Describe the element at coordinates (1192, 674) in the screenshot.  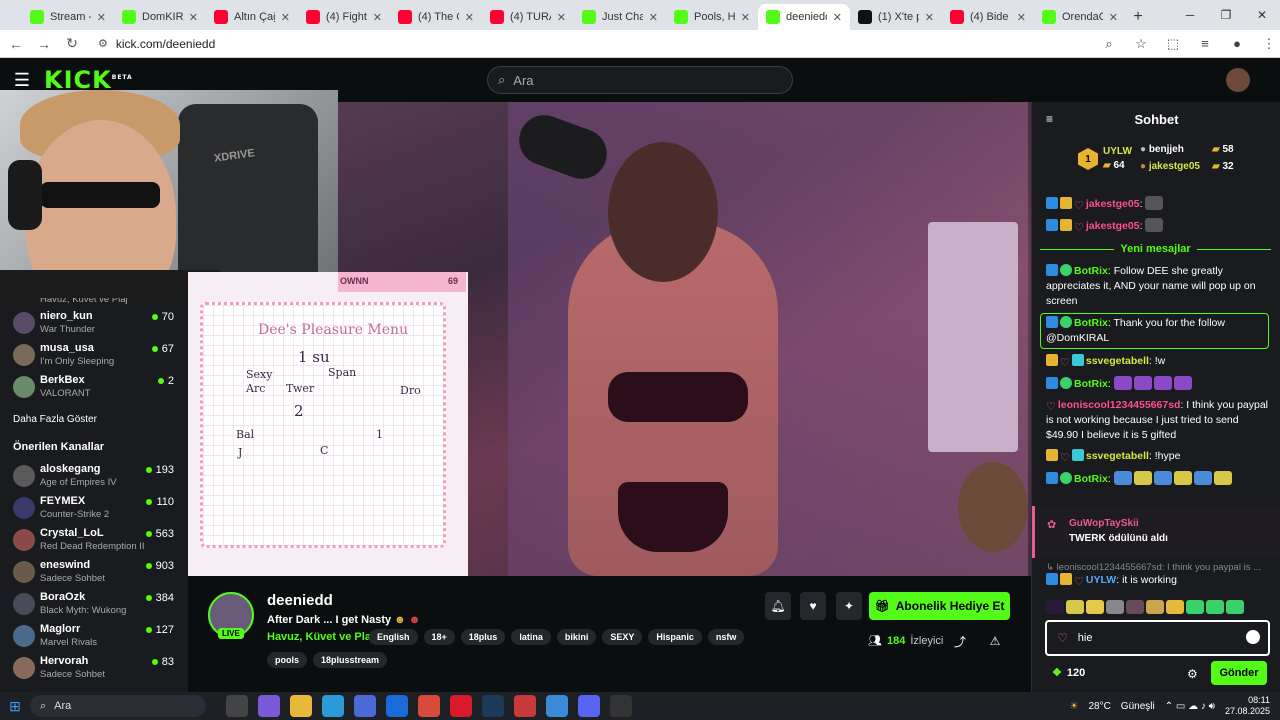
I see `chat-settings-icon: ⚙` at that location.